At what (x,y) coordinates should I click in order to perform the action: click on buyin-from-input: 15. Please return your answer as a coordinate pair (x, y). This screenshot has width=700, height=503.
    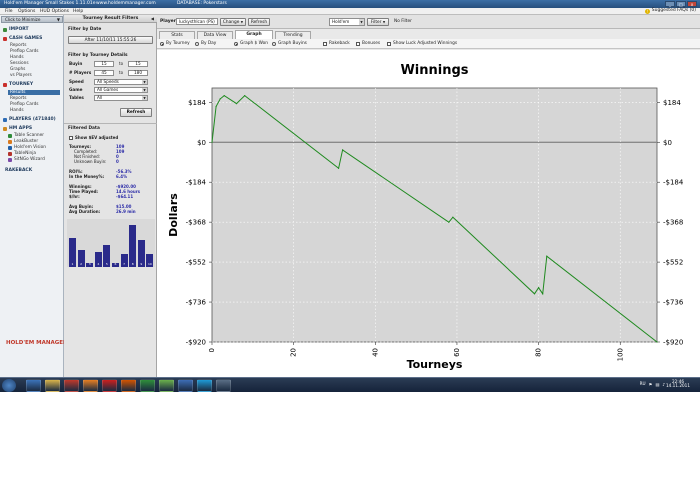
    Looking at the image, I should click on (104, 64).